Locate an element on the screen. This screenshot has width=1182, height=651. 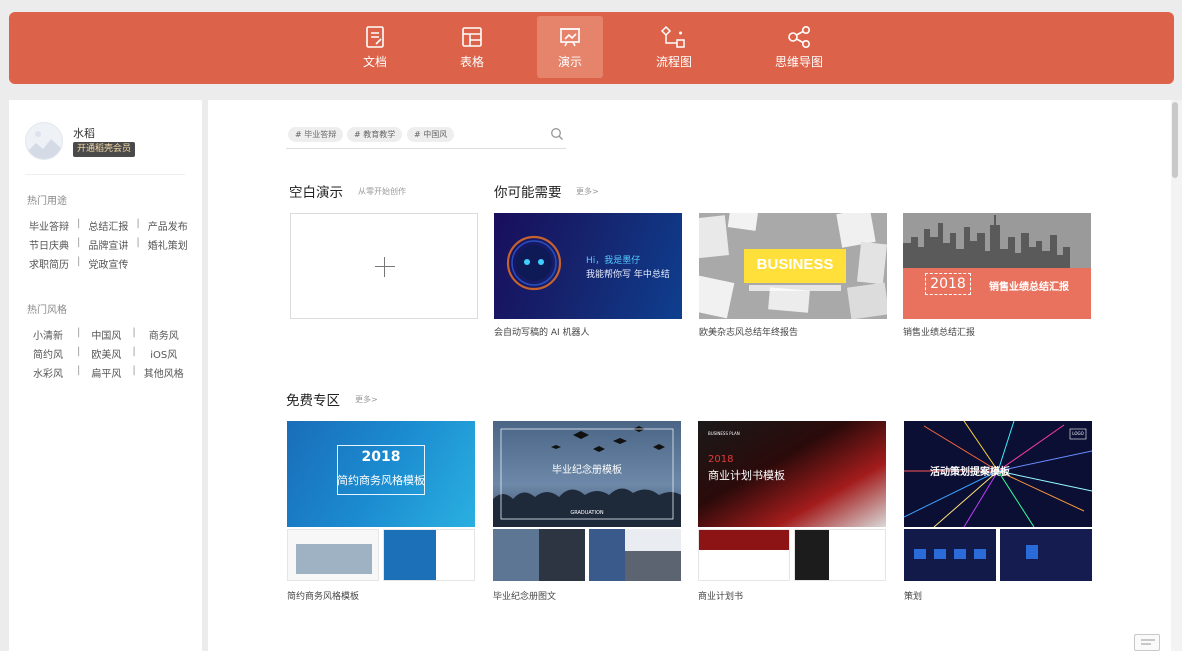
free-more-link: 更多> is located at coordinates (366, 399).